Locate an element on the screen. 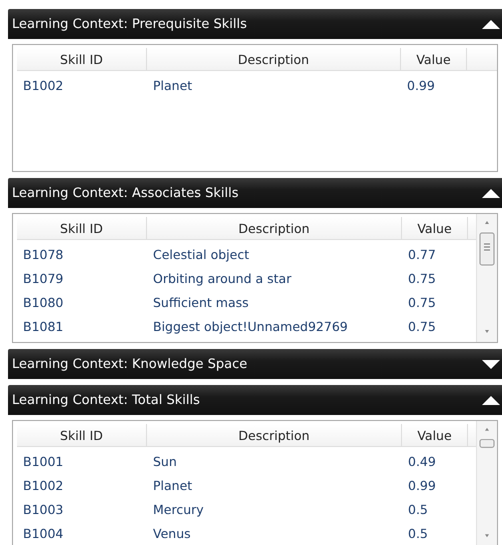  table-cell-text: Sun is located at coordinates (165, 461).